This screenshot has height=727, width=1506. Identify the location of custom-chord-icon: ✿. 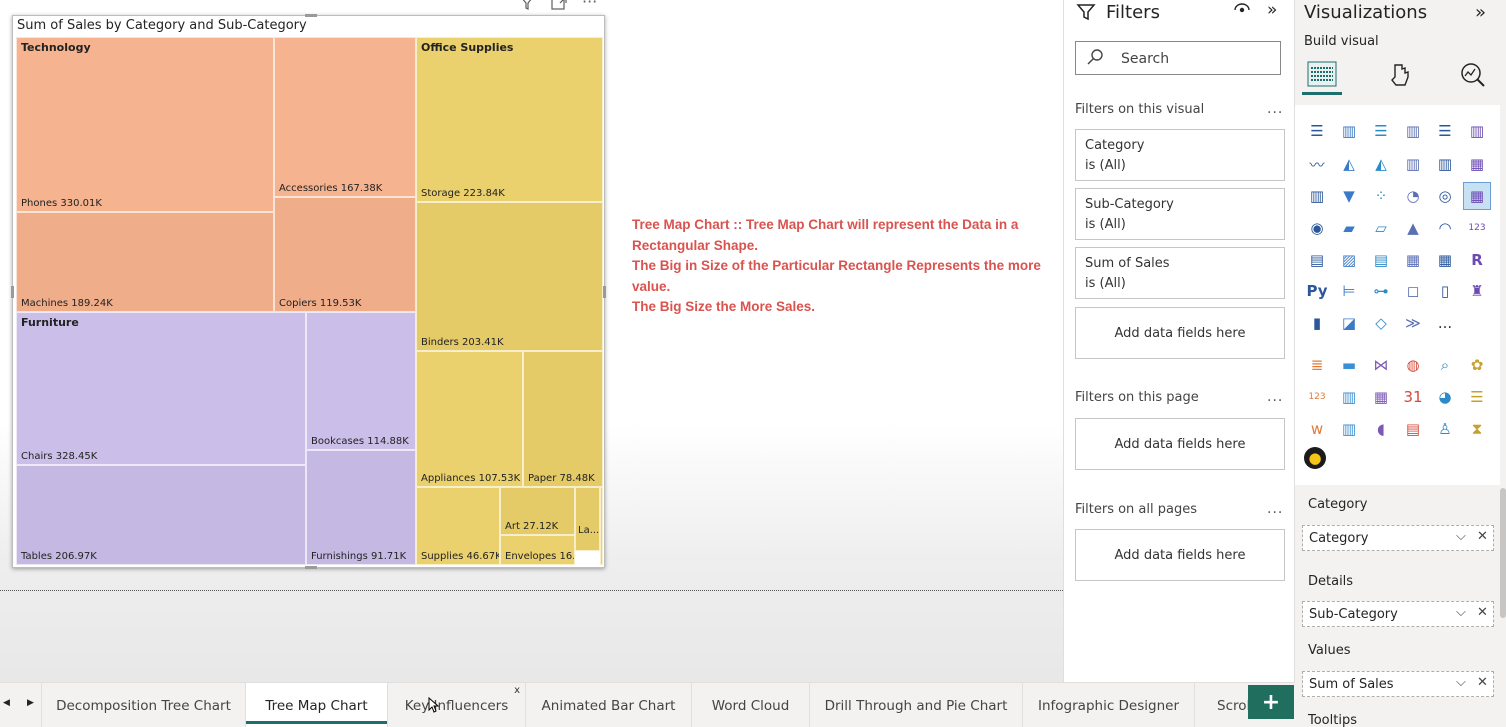
(1477, 365).